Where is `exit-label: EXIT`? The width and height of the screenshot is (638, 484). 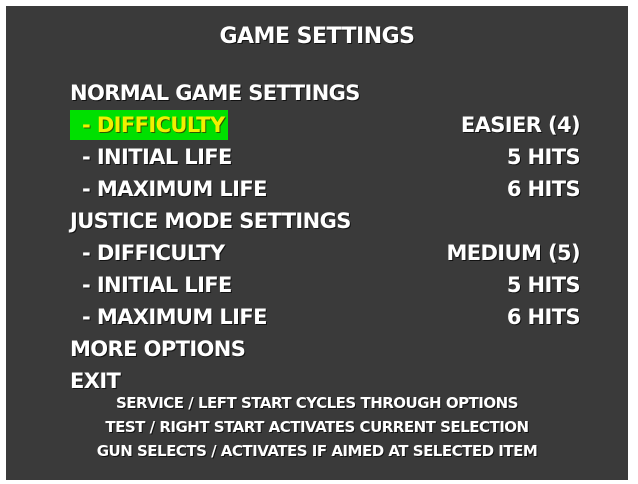
exit-label: EXIT is located at coordinates (95, 381).